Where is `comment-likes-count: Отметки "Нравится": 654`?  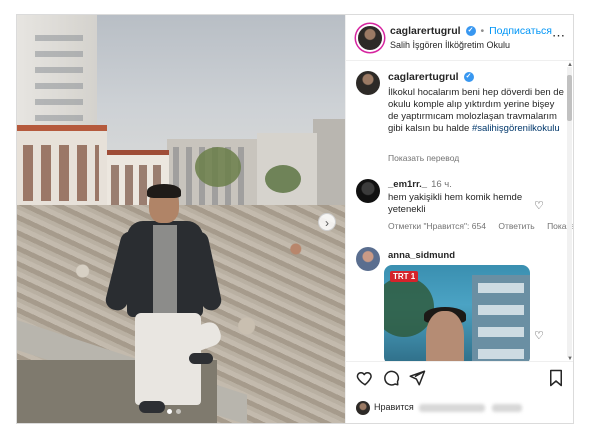
comment-likes-count: Отметки "Нравится": 654 is located at coordinates (437, 226).